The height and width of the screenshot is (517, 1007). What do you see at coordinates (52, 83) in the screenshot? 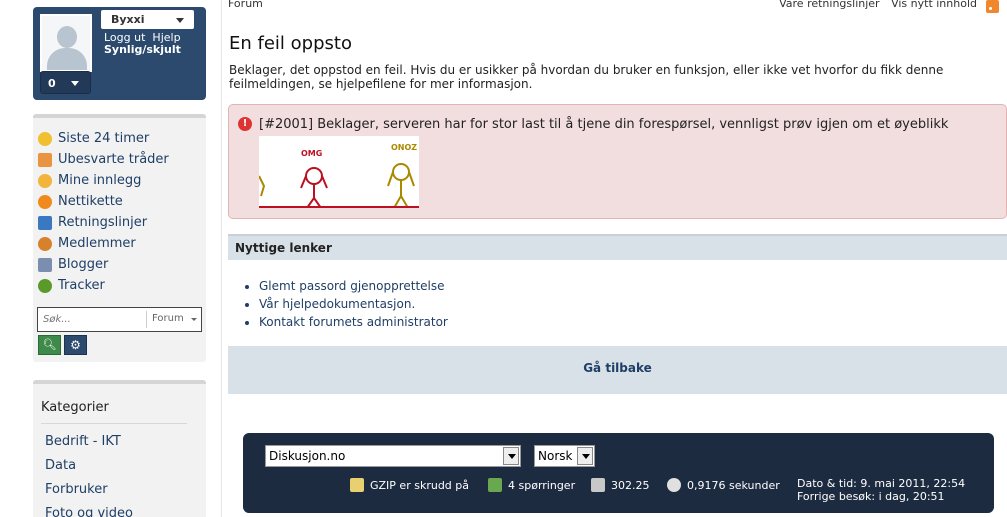
I see `notification-count: 0` at bounding box center [52, 83].